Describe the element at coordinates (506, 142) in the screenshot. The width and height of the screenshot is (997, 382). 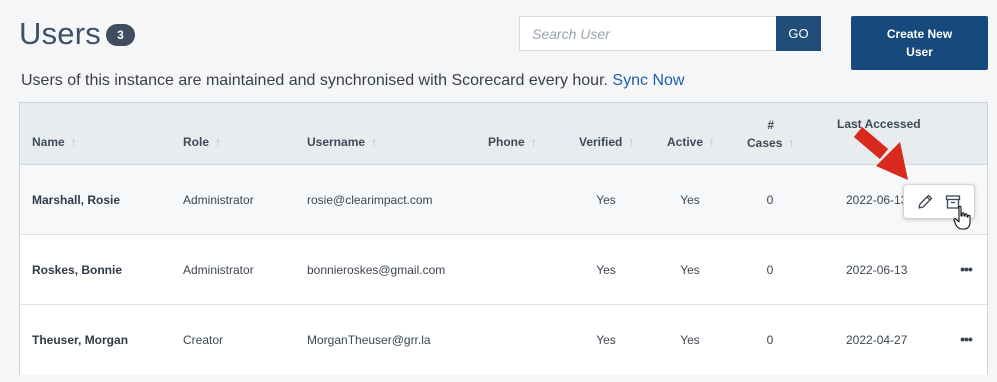
I see `column-phone-label: Phone` at that location.